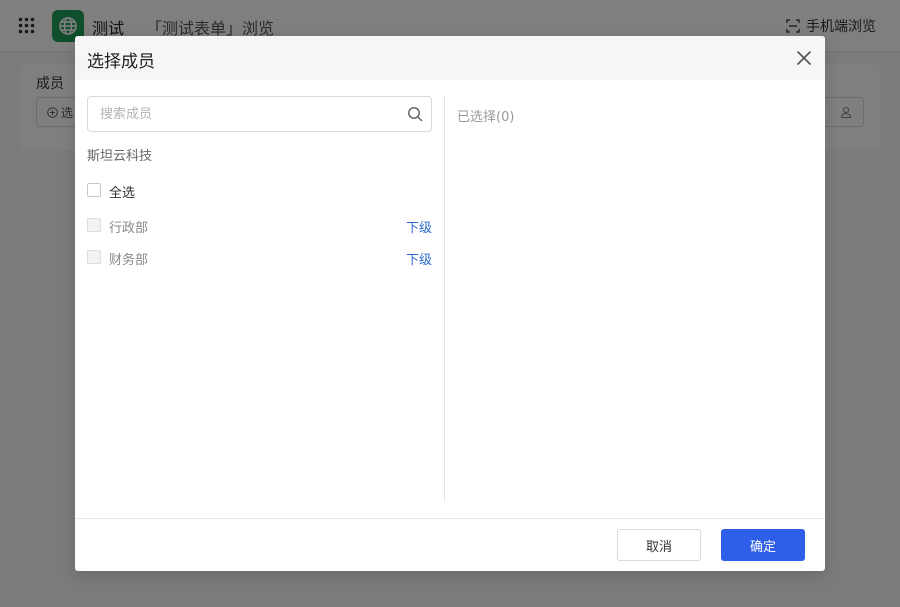  What do you see at coordinates (450, 58) in the screenshot?
I see `dialog-header: 选择成员` at bounding box center [450, 58].